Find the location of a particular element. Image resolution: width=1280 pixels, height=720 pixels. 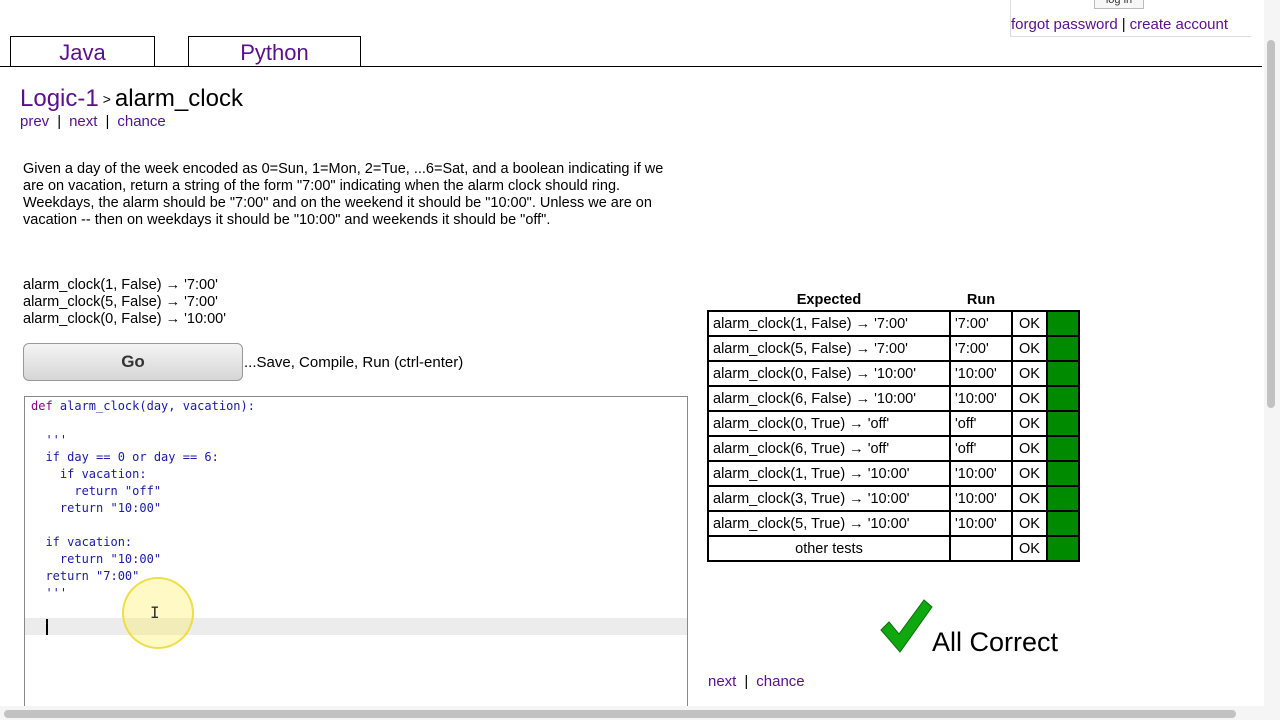

account-links: forgot password | create account is located at coordinates (1119, 24).